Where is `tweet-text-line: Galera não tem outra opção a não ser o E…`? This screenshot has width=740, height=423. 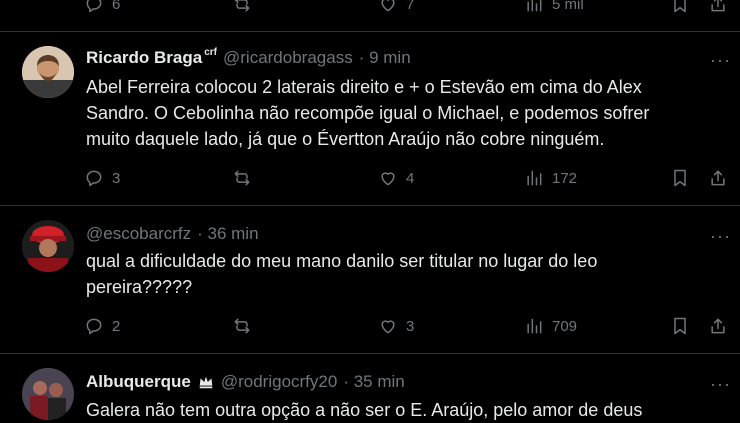 tweet-text-line: Galera não tem outra opção a não ser o E… is located at coordinates (364, 410).